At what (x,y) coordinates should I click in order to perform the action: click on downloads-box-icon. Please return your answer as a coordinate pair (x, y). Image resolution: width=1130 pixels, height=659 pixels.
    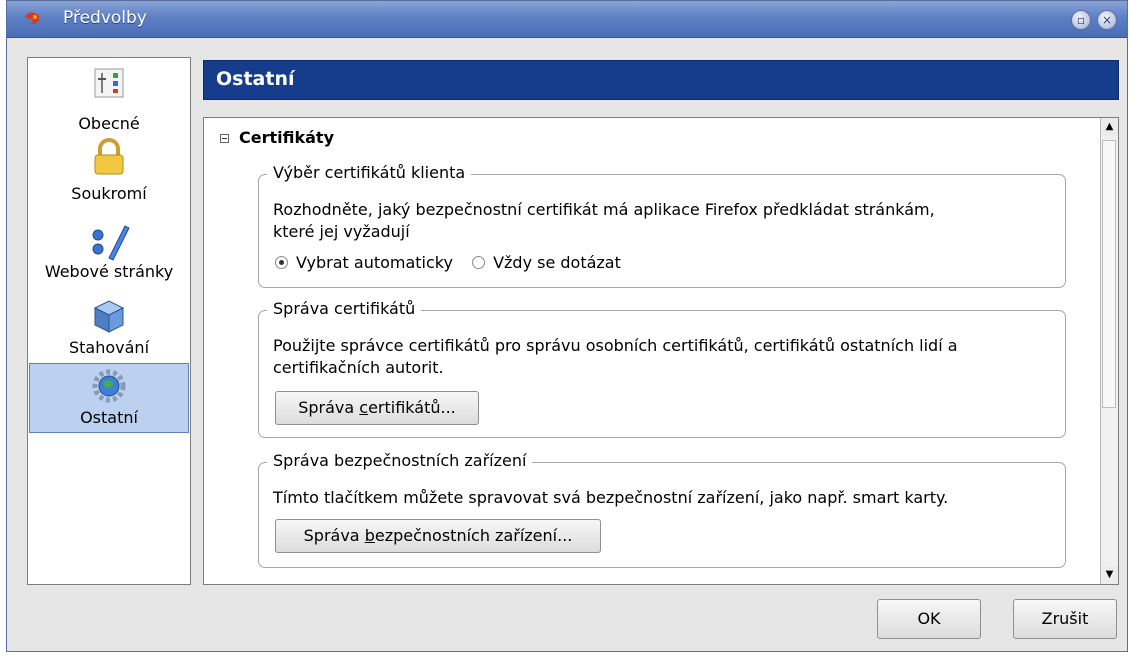
    Looking at the image, I should click on (109, 316).